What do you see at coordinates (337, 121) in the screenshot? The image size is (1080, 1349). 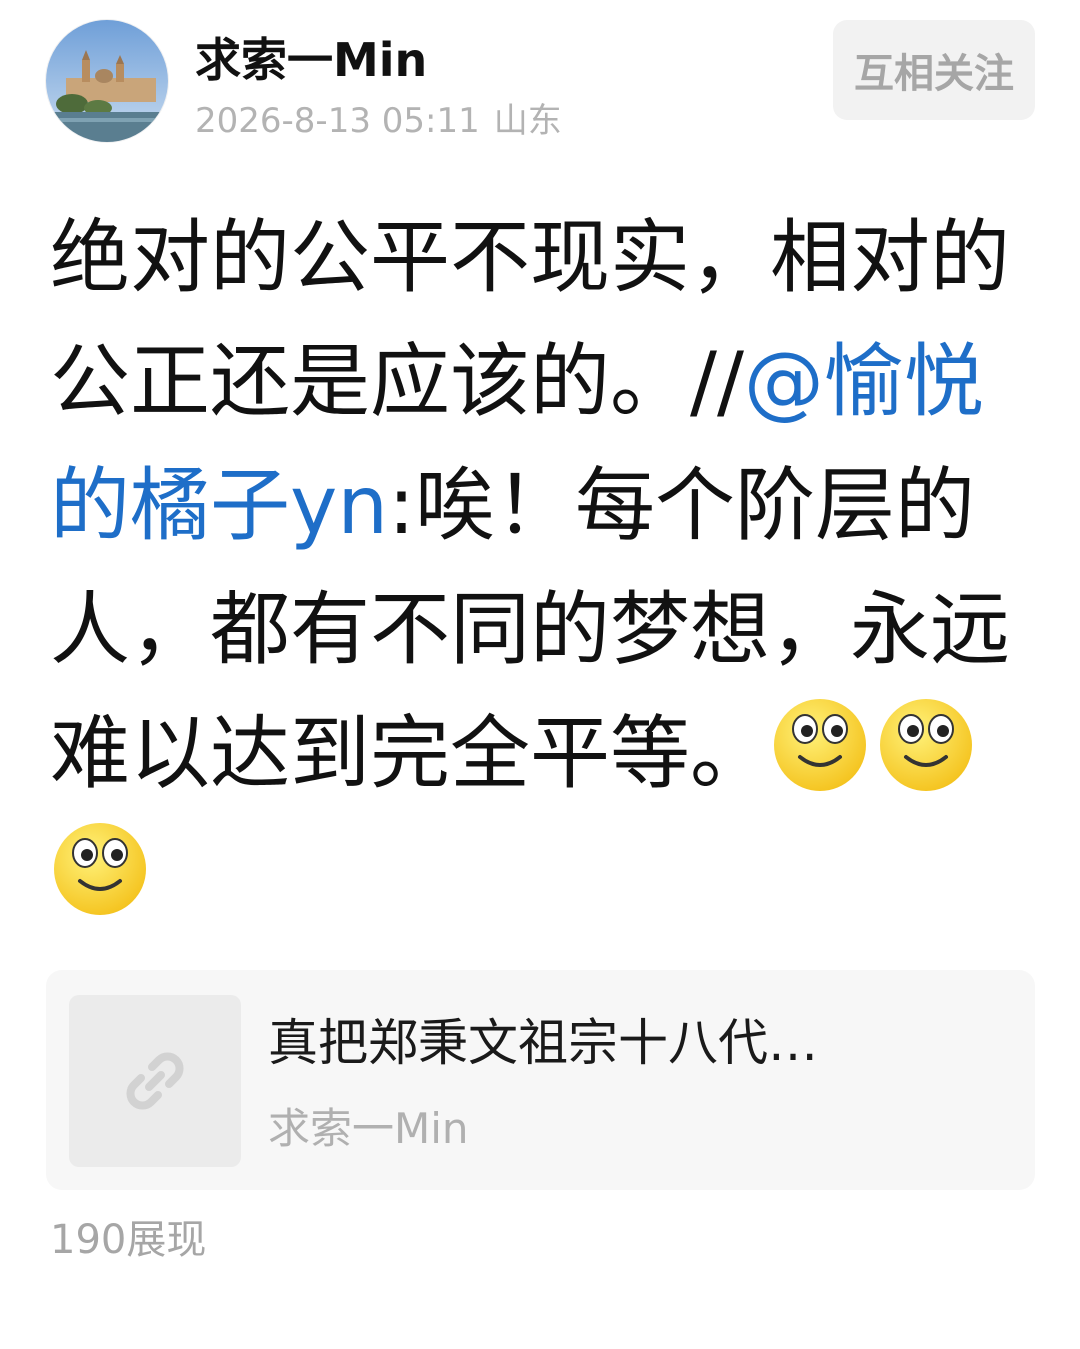 I see `post-timestamp: 2026-8-13 05:11` at bounding box center [337, 121].